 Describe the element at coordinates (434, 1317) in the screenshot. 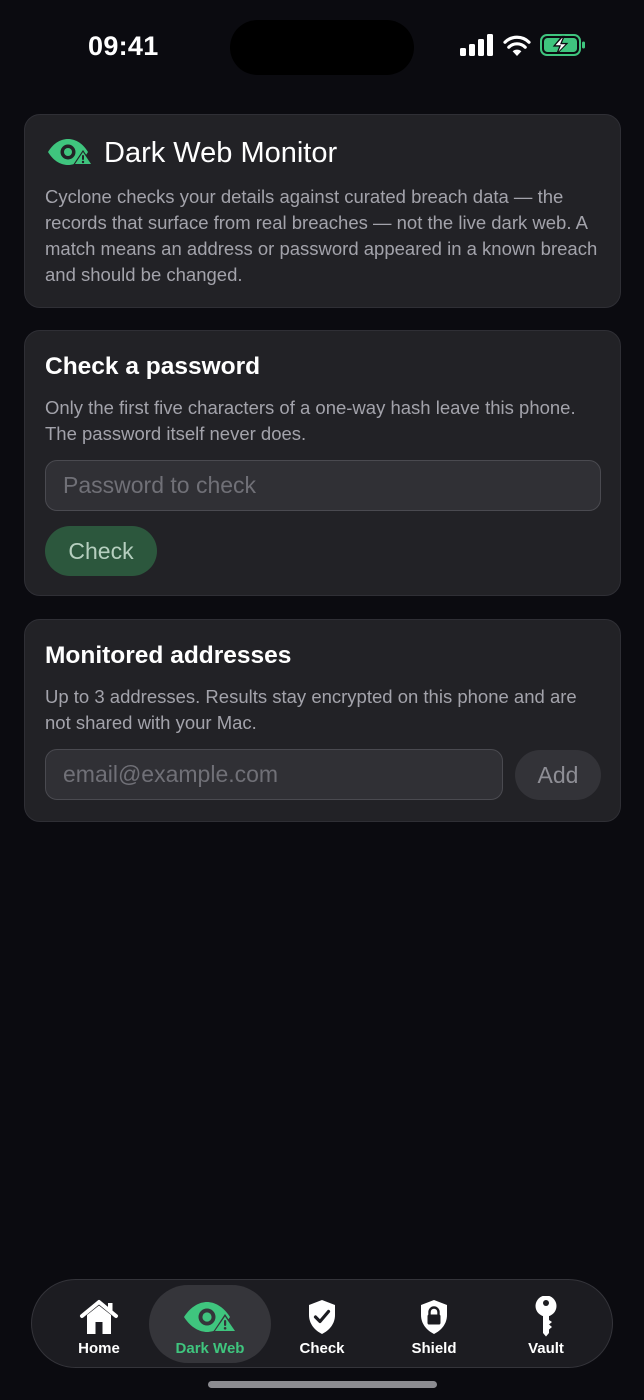

I see `shield-lock-icon` at that location.